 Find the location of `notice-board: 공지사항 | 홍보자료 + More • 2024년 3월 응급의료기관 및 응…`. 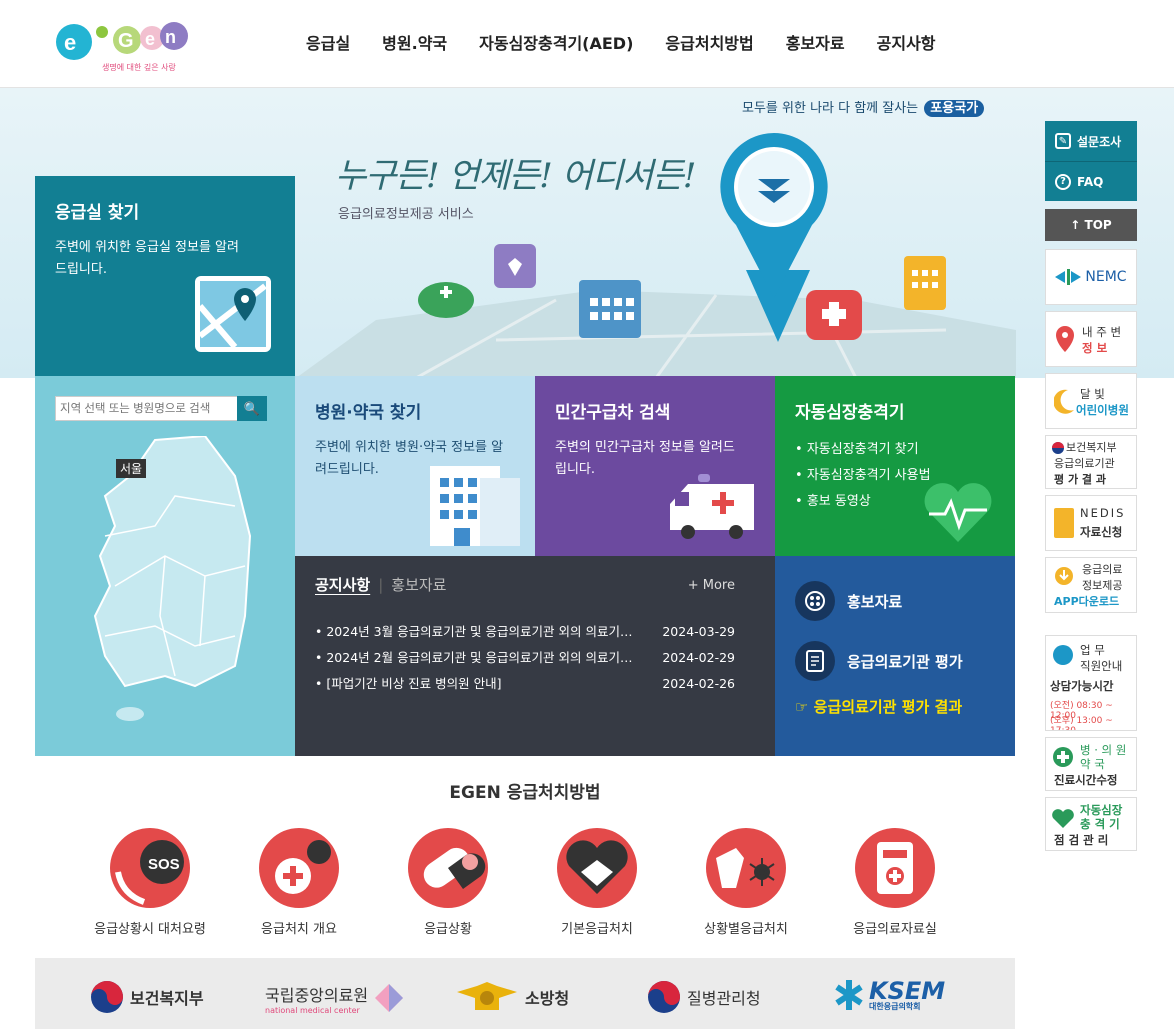

notice-board: 공지사항 | 홍보자료 + More • 2024년 3월 응급의료기관 및 응… is located at coordinates (535, 656).